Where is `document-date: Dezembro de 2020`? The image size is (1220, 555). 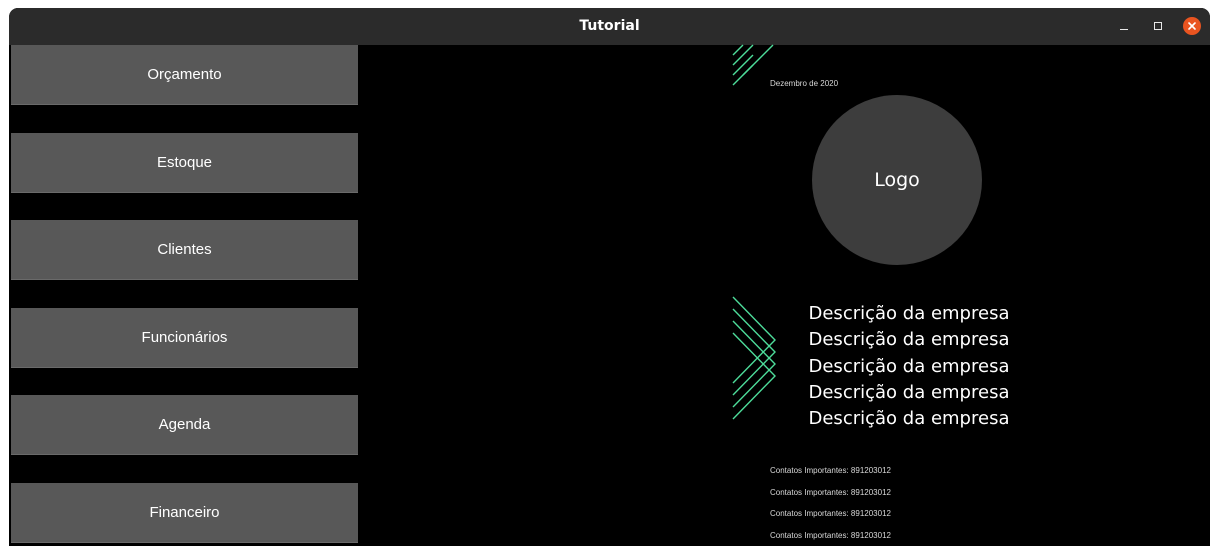
document-date: Dezembro de 2020 is located at coordinates (804, 83).